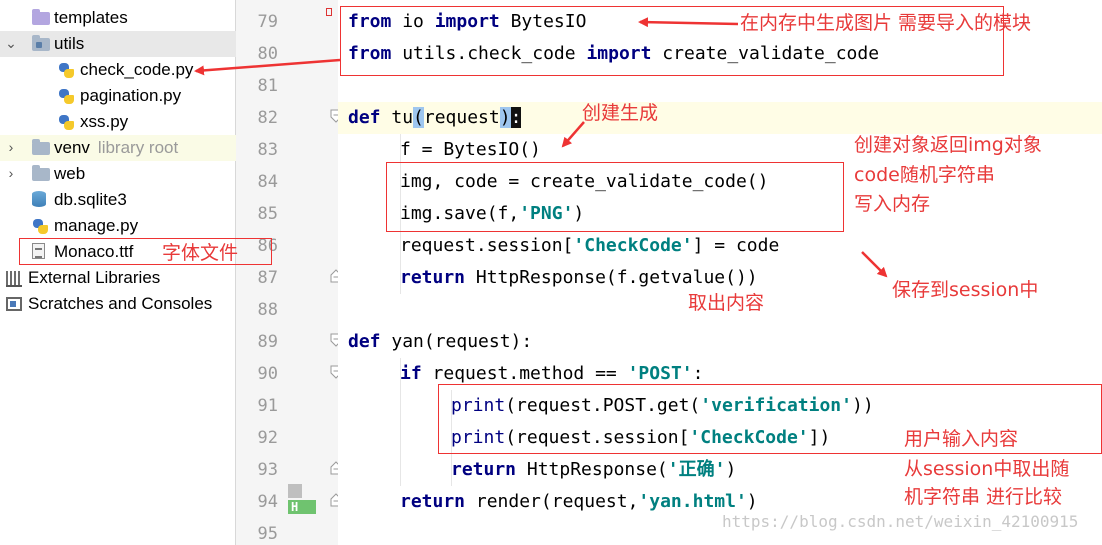 The width and height of the screenshot is (1102, 545). I want to click on annotation-note: 在内存中生成图片 需要导入的模块, so click(886, 23).